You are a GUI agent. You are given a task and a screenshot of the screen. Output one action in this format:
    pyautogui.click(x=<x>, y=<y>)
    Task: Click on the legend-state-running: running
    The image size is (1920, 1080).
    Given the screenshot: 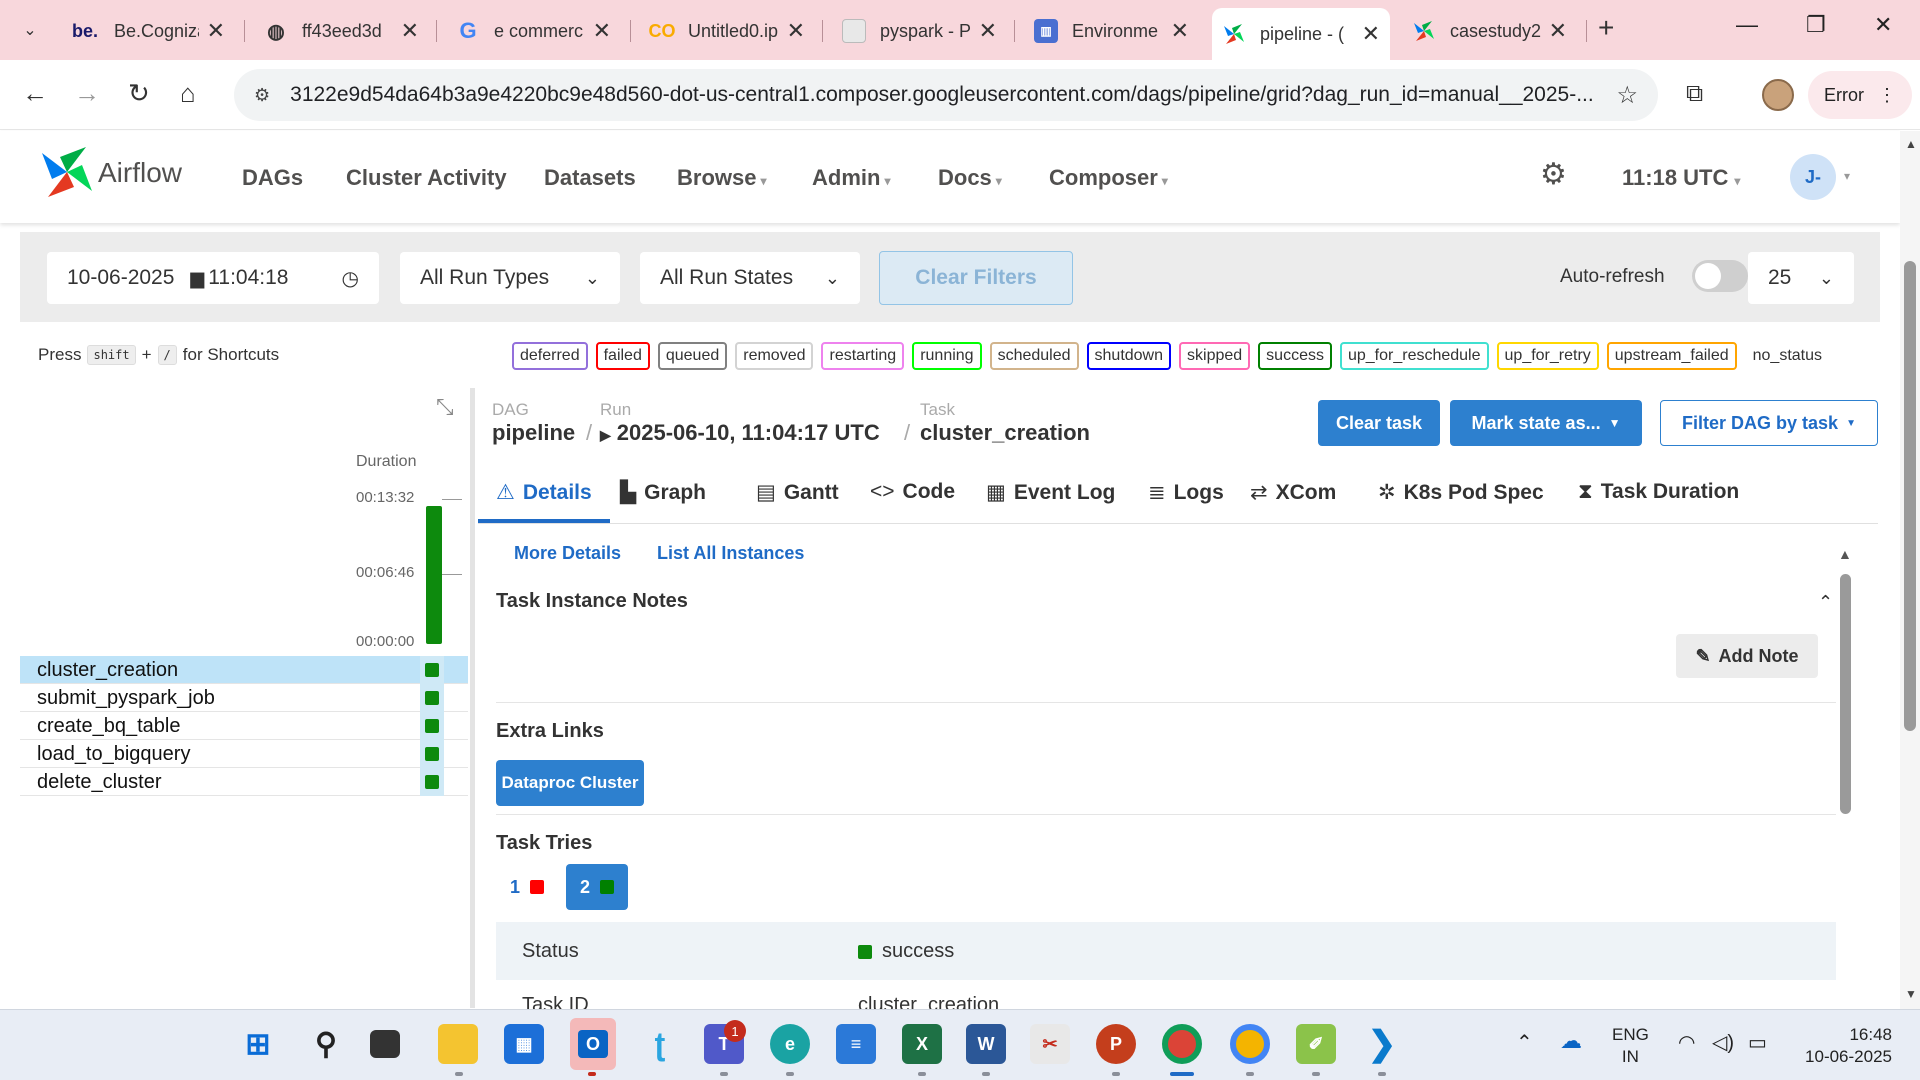 What is the action you would take?
    pyautogui.click(x=947, y=356)
    